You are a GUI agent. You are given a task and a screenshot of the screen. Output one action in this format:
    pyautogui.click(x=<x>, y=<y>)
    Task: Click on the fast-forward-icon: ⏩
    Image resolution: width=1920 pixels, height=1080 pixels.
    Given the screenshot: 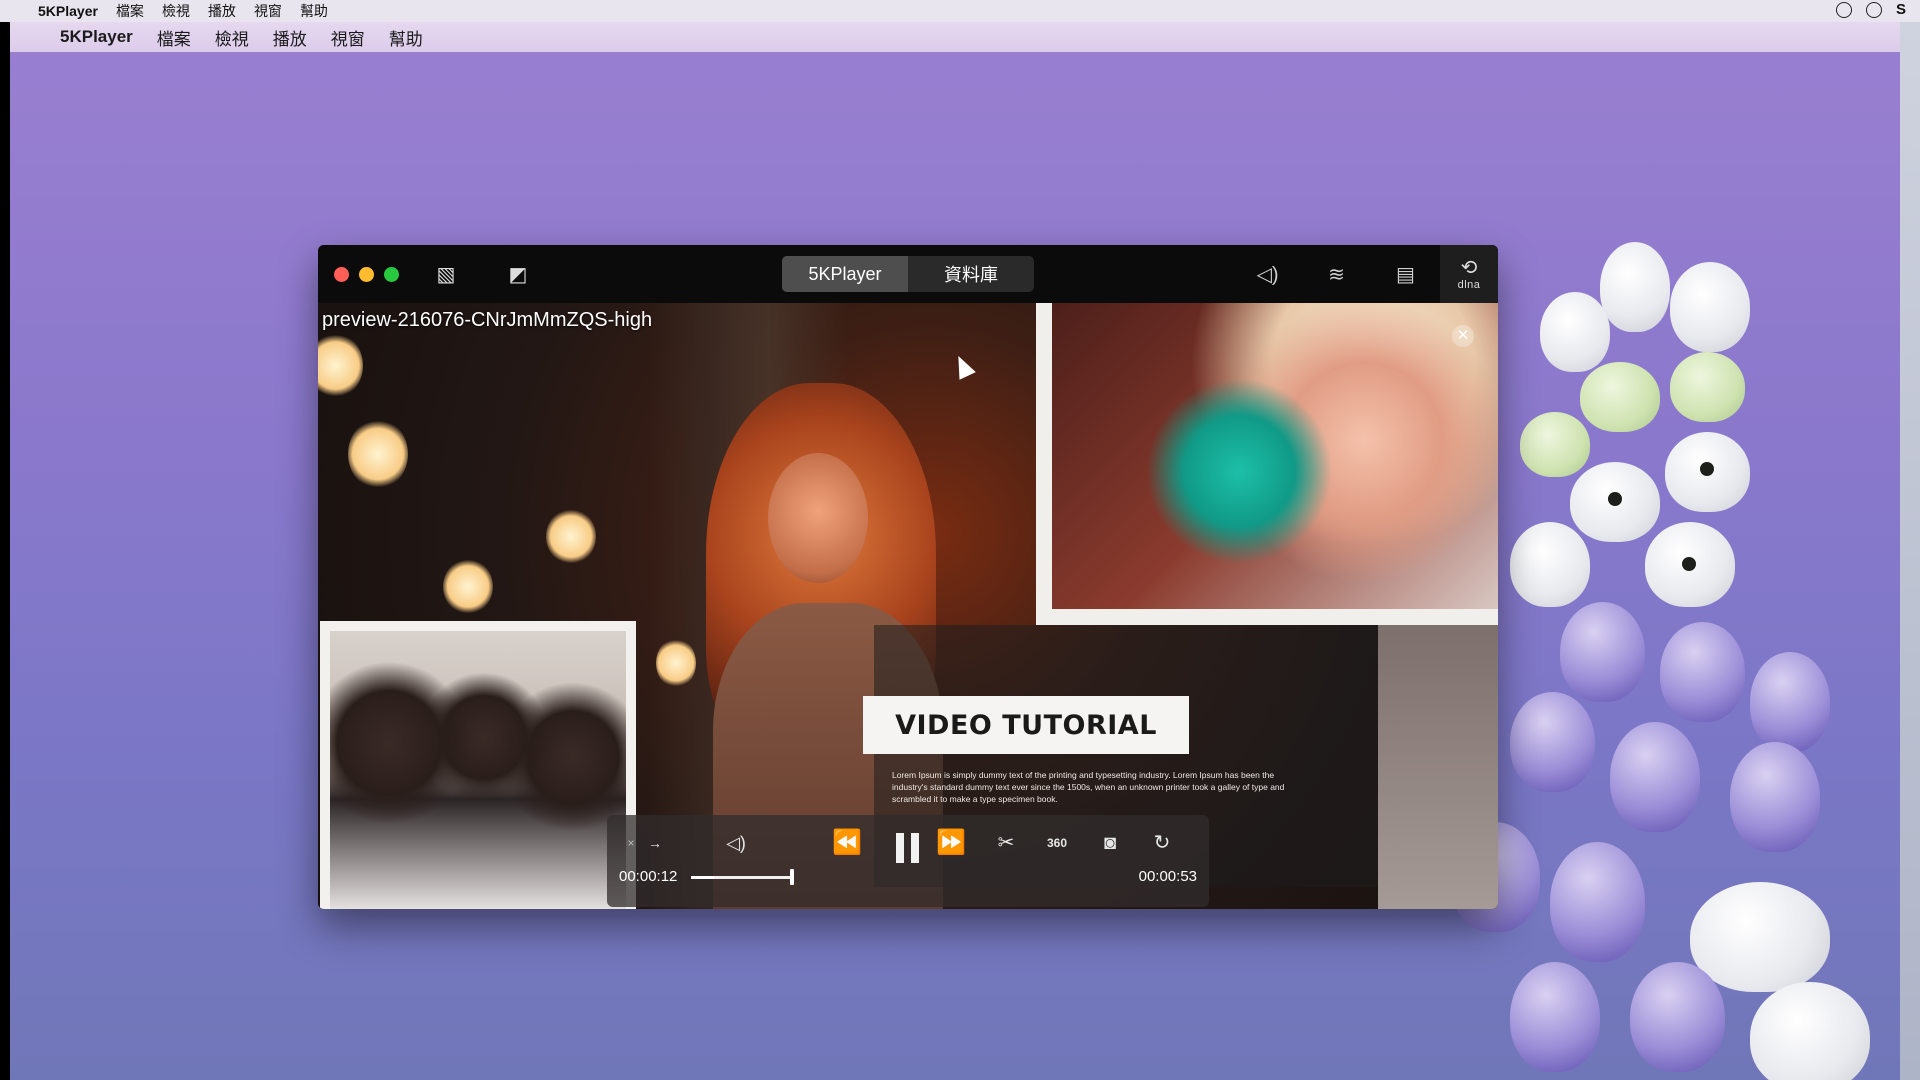 What is the action you would take?
    pyautogui.click(x=951, y=843)
    